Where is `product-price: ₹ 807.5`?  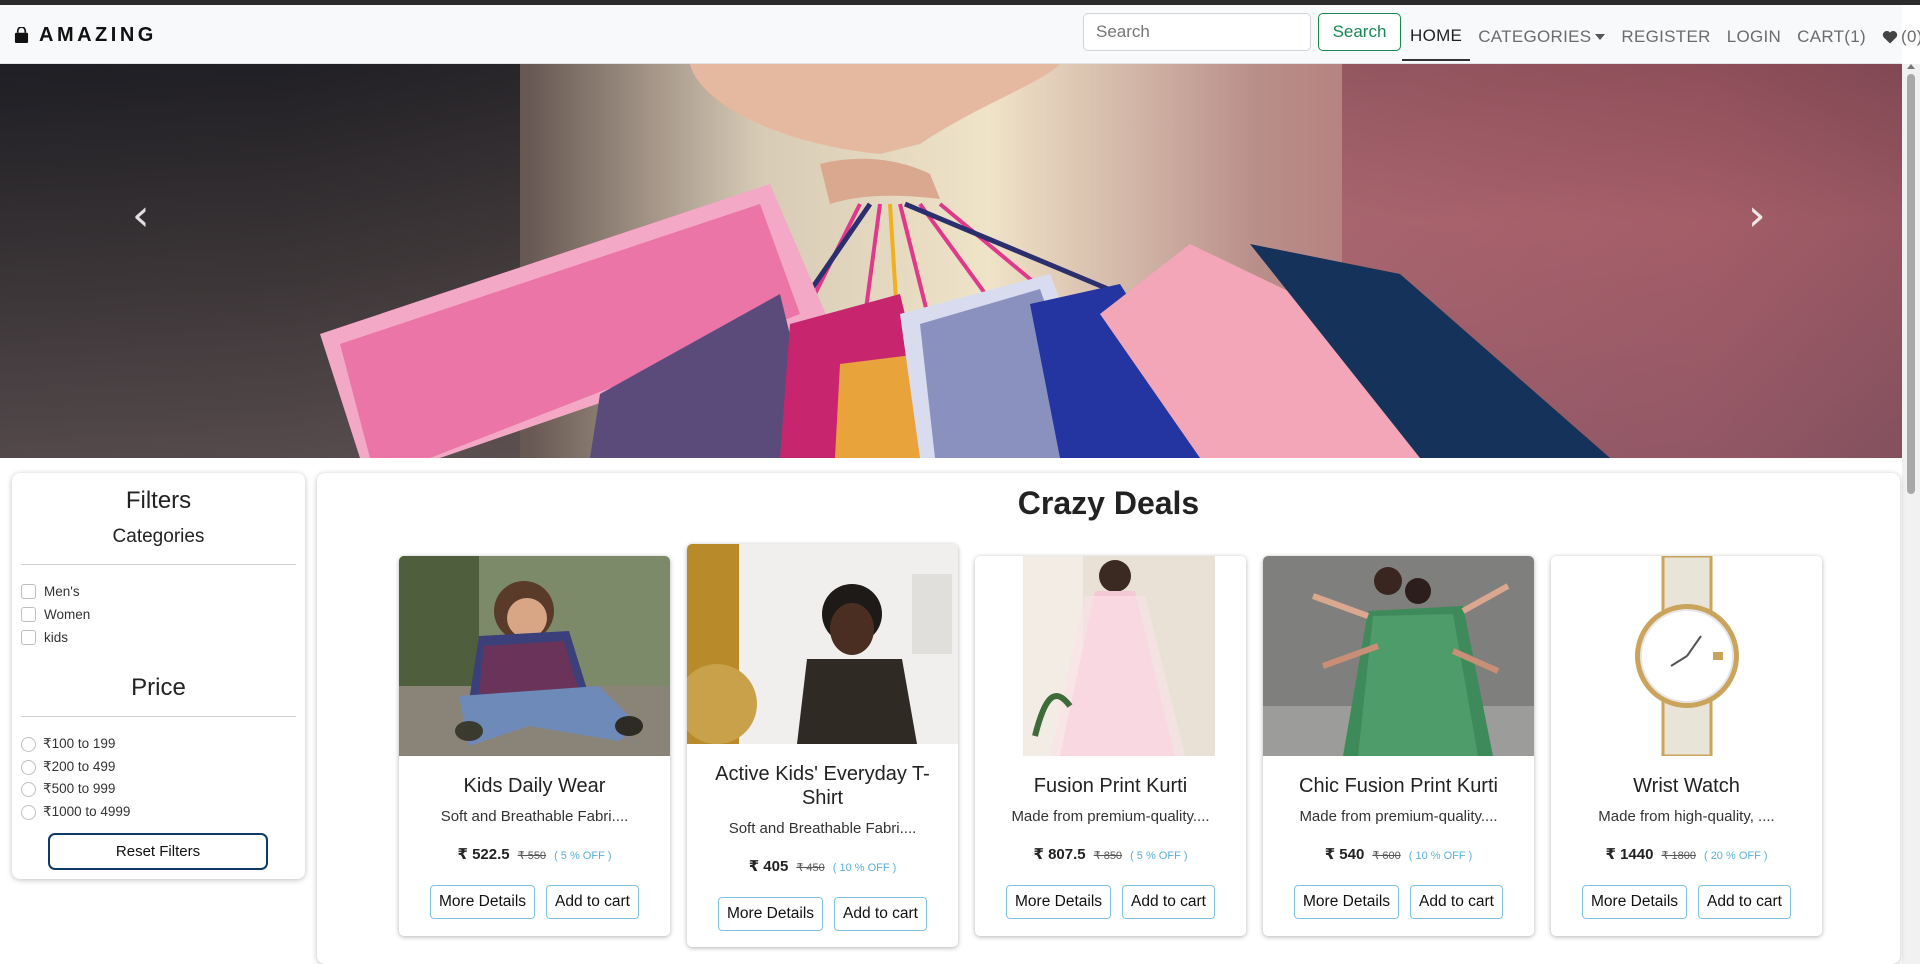
product-price: ₹ 807.5 is located at coordinates (1059, 854).